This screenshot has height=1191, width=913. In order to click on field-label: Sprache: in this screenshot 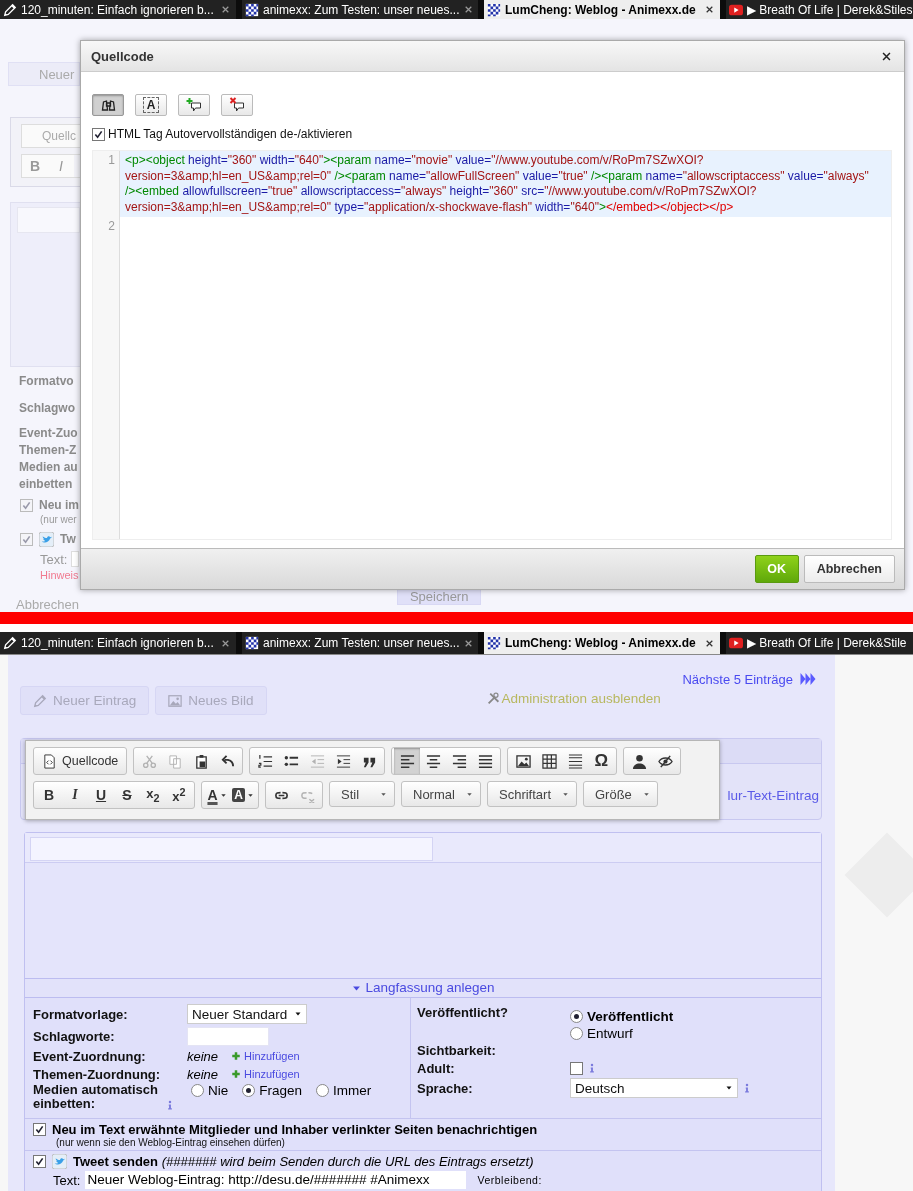, I will do `click(445, 1088)`.